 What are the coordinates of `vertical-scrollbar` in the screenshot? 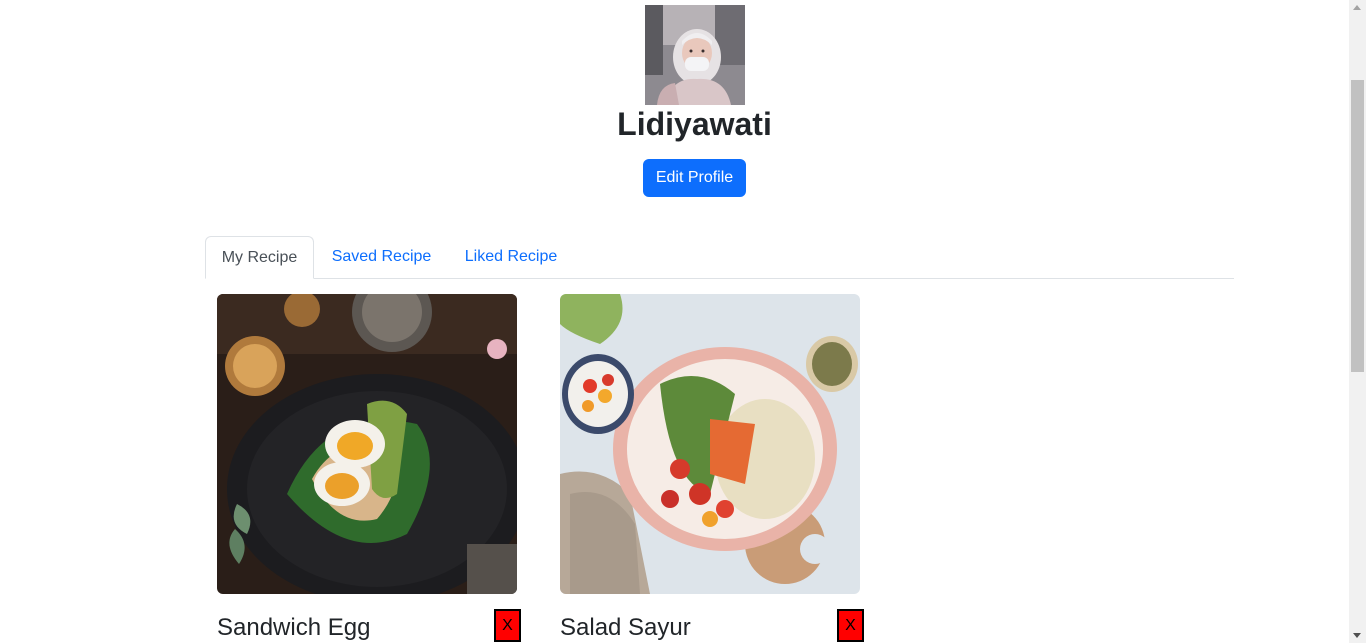 It's located at (1357, 321).